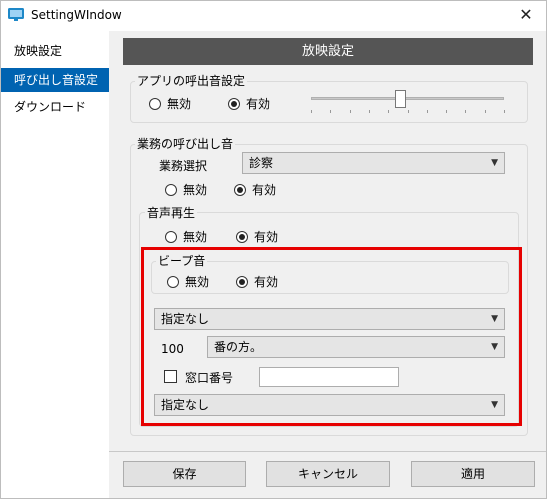 The image size is (547, 499). I want to click on page-title: 放映設定, so click(328, 51).